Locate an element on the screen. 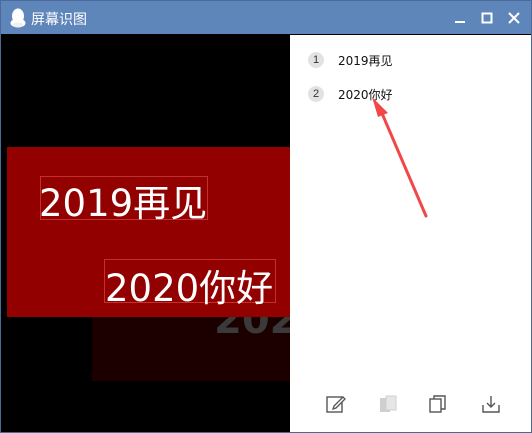  copy-icon is located at coordinates (438, 404).